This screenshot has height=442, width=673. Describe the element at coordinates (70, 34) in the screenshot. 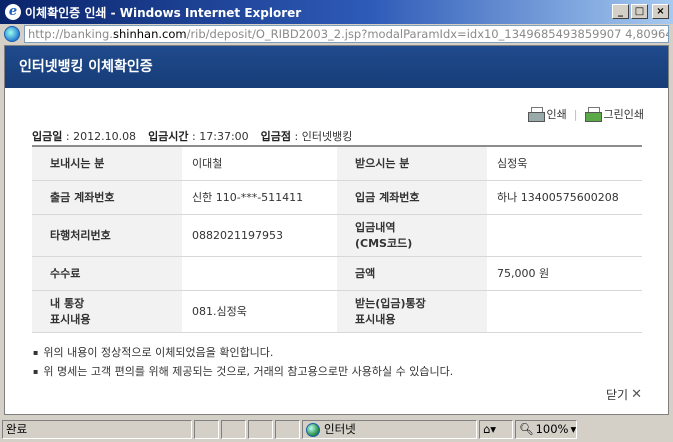

I see `address-prefix: http://banking.` at that location.